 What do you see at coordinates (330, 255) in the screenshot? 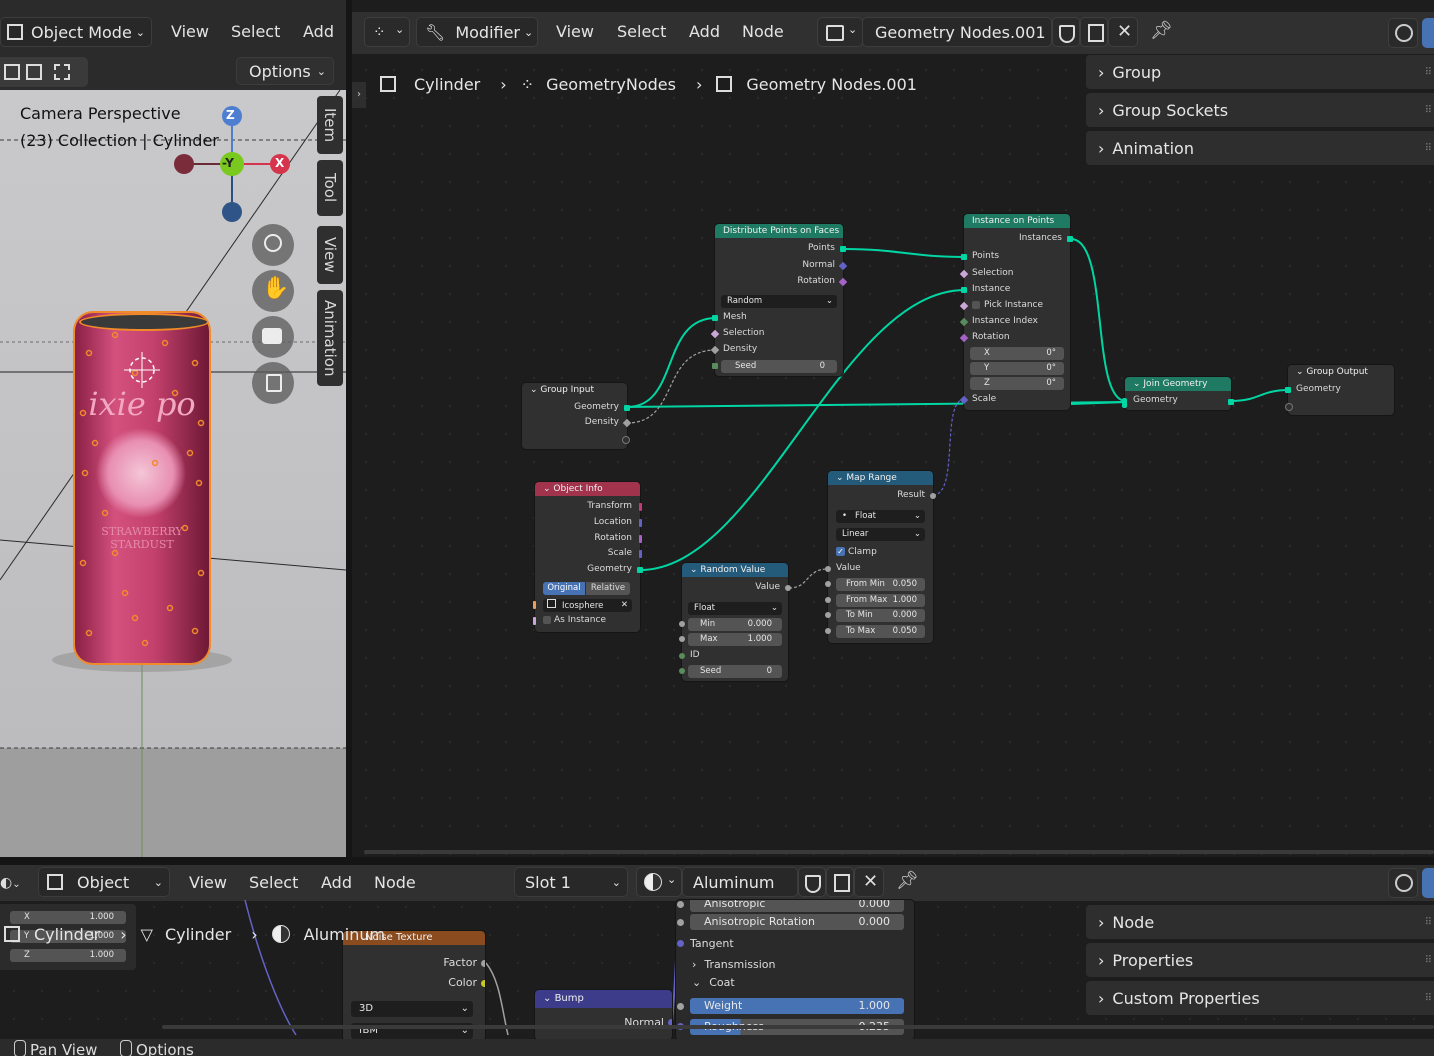
I see `tab-view: View` at bounding box center [330, 255].